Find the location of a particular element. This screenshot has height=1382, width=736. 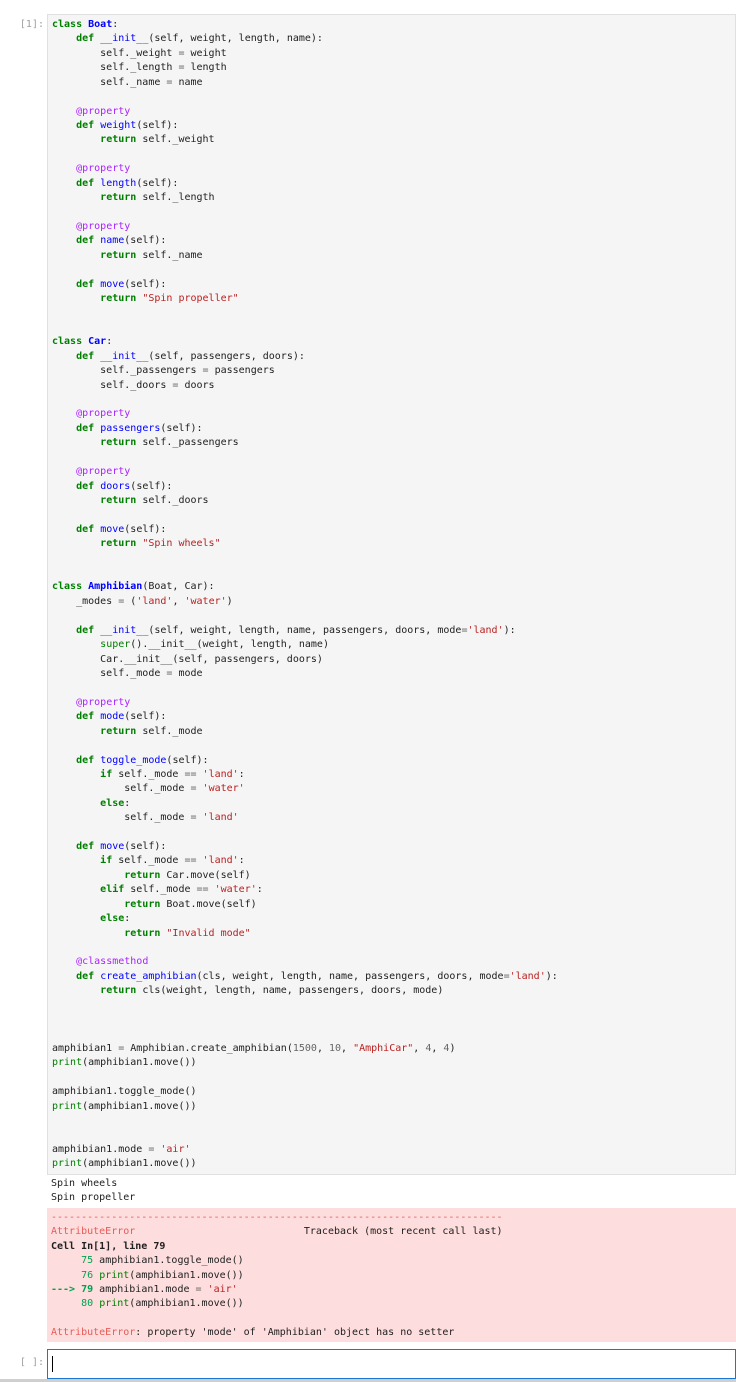

cell-1-stdout: Spin wheels Spin propeller is located at coordinates (391, 1191).